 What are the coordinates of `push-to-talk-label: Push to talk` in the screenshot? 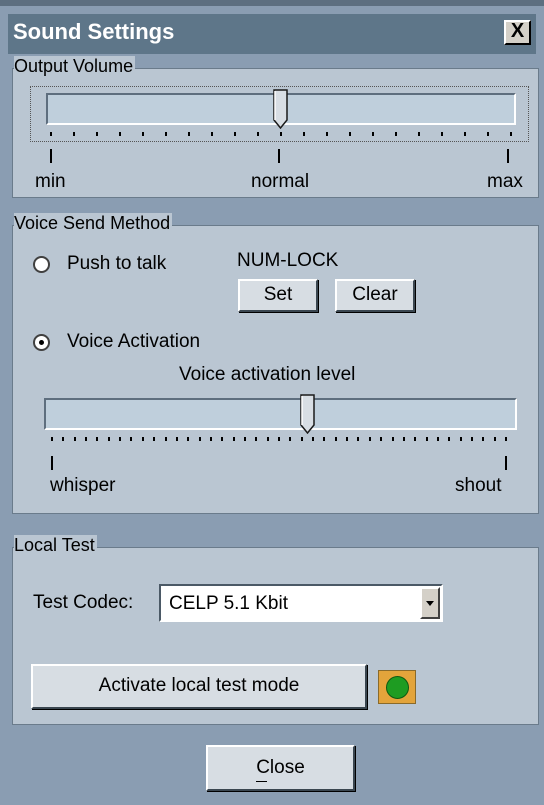 It's located at (117, 263).